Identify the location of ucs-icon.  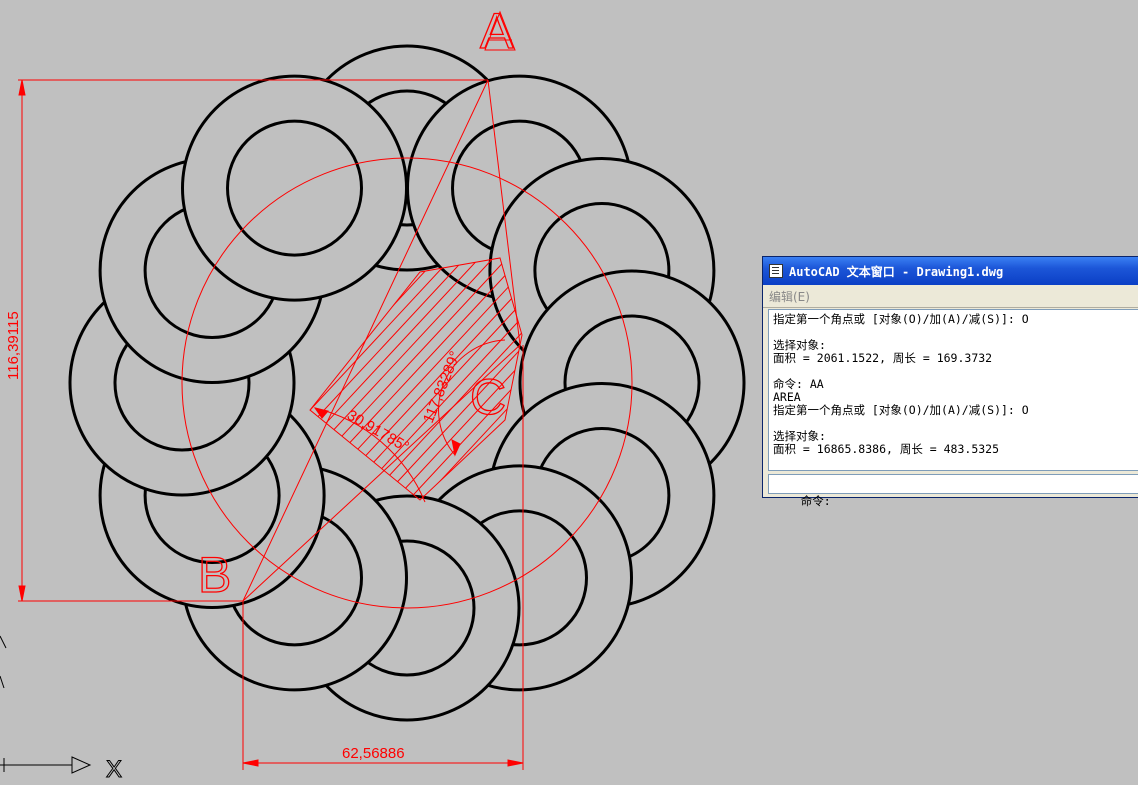
(46, 704).